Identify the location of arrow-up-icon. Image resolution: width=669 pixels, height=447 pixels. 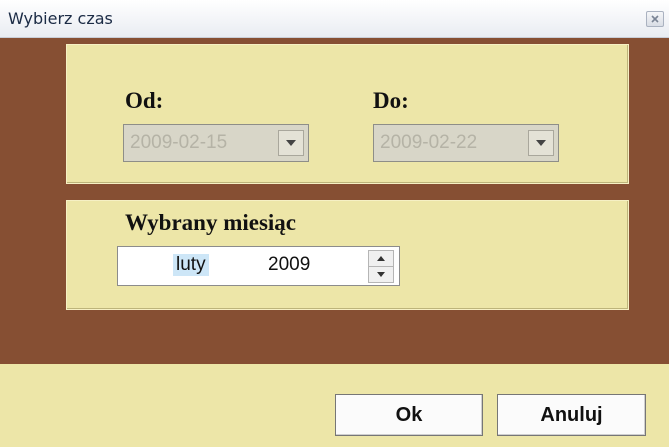
(381, 258).